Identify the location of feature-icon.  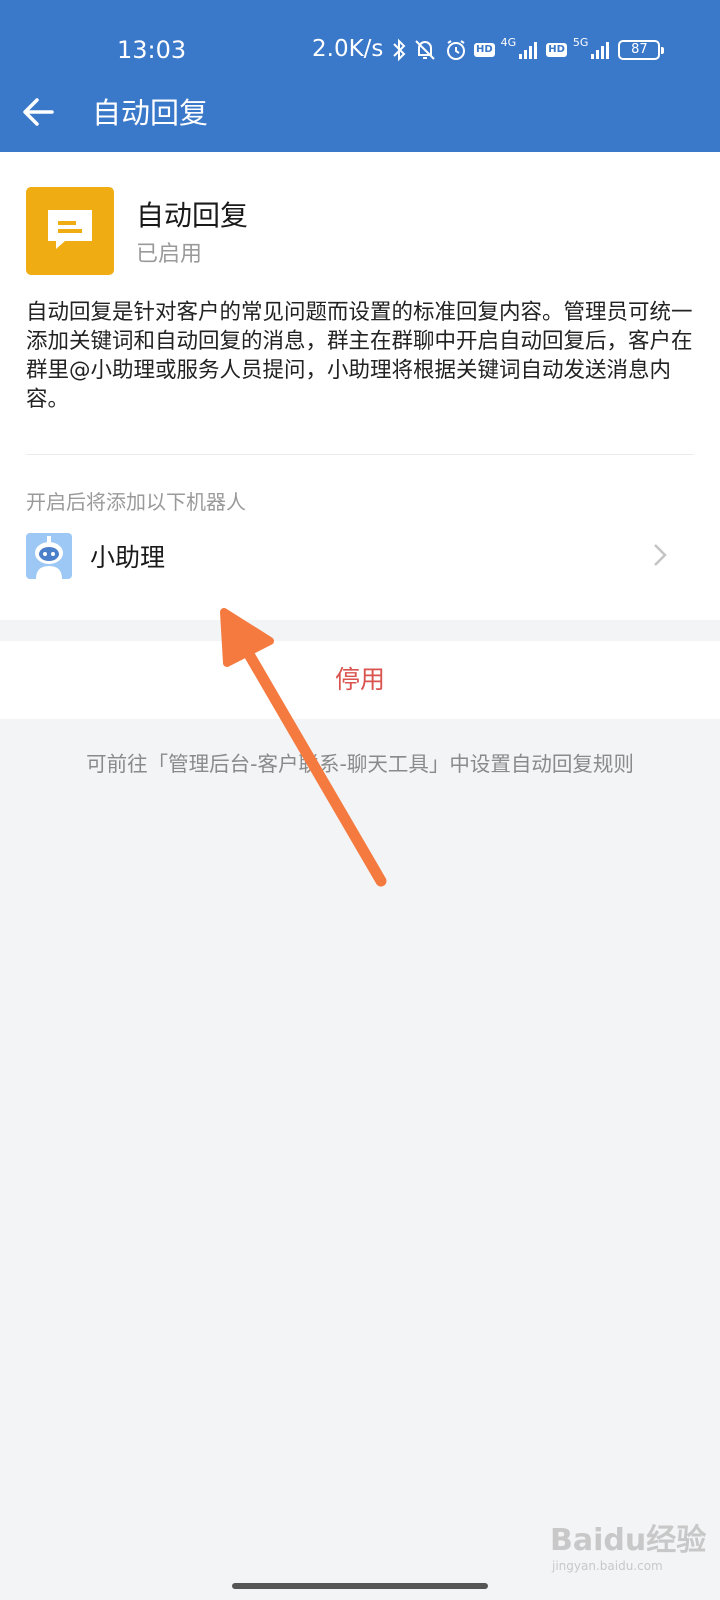
(70, 231).